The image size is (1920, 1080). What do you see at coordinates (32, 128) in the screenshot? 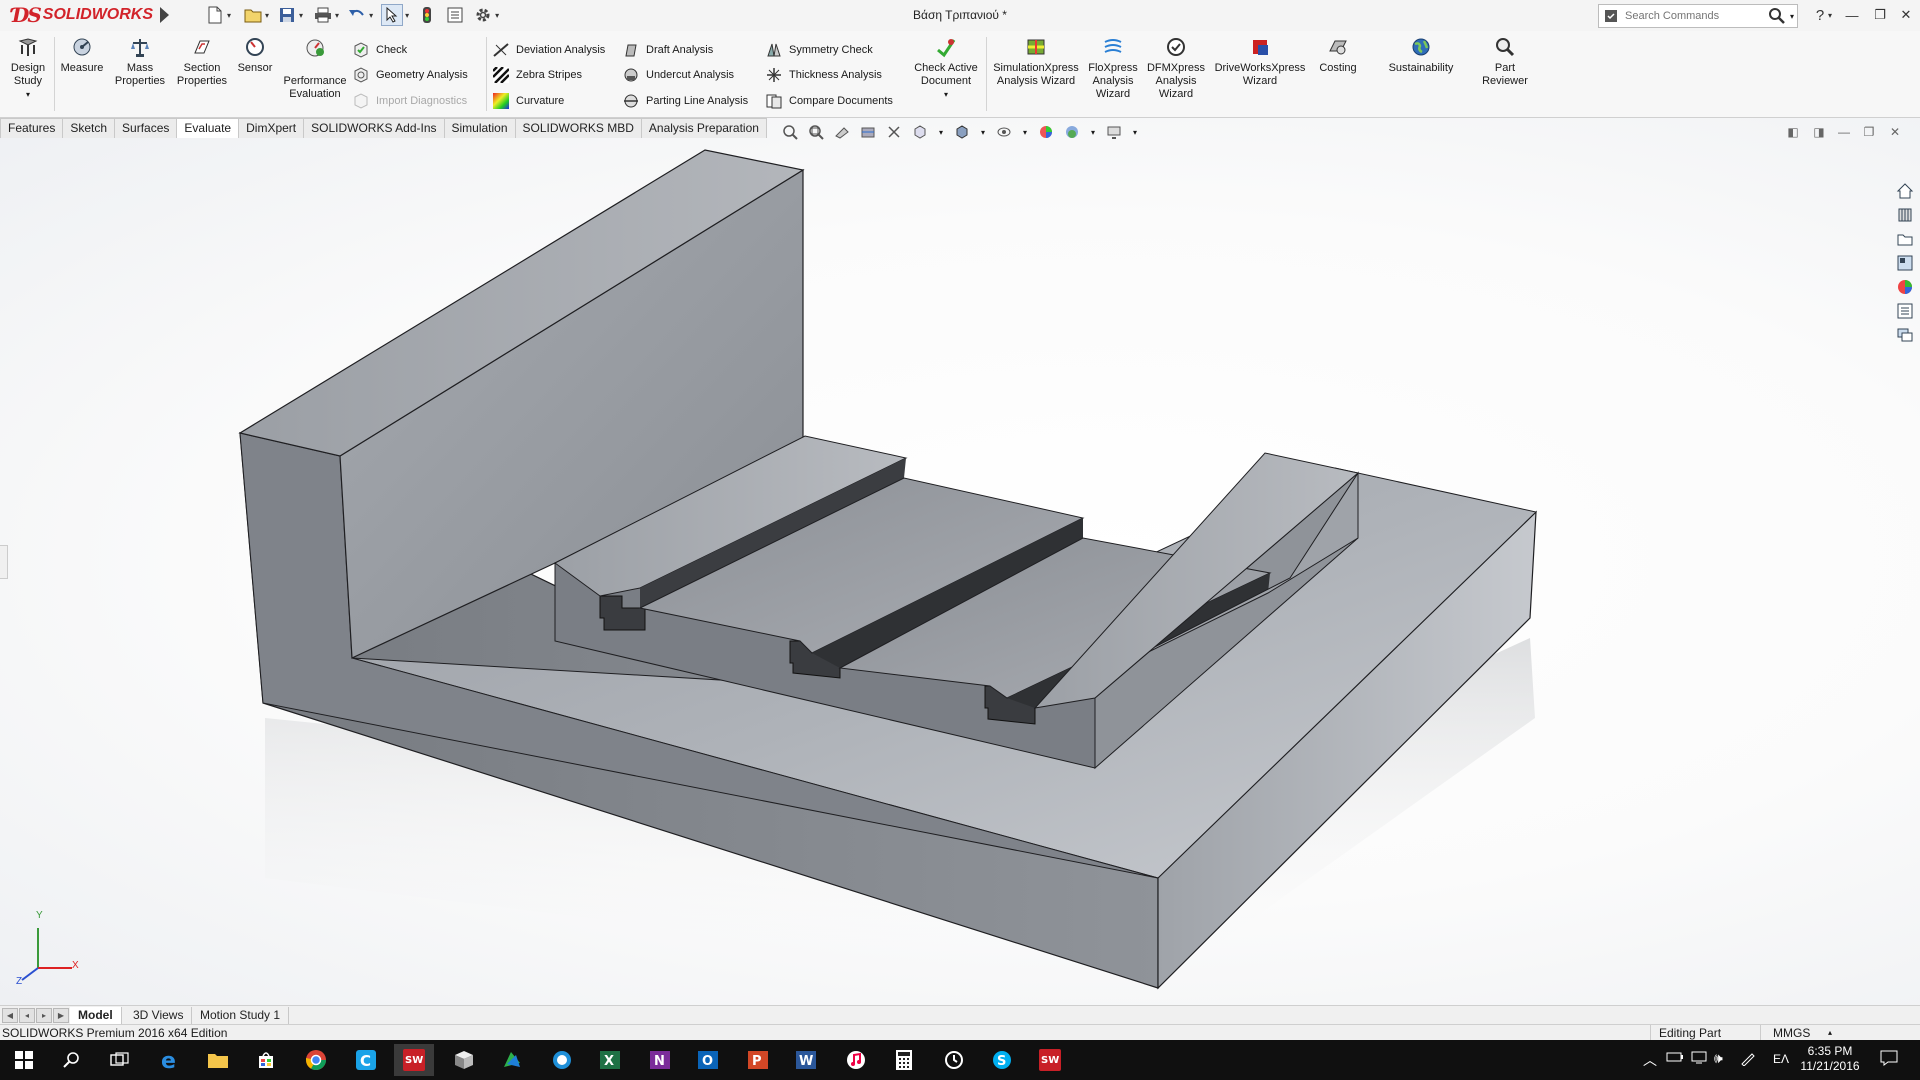
I see `tab-features: Features` at bounding box center [32, 128].